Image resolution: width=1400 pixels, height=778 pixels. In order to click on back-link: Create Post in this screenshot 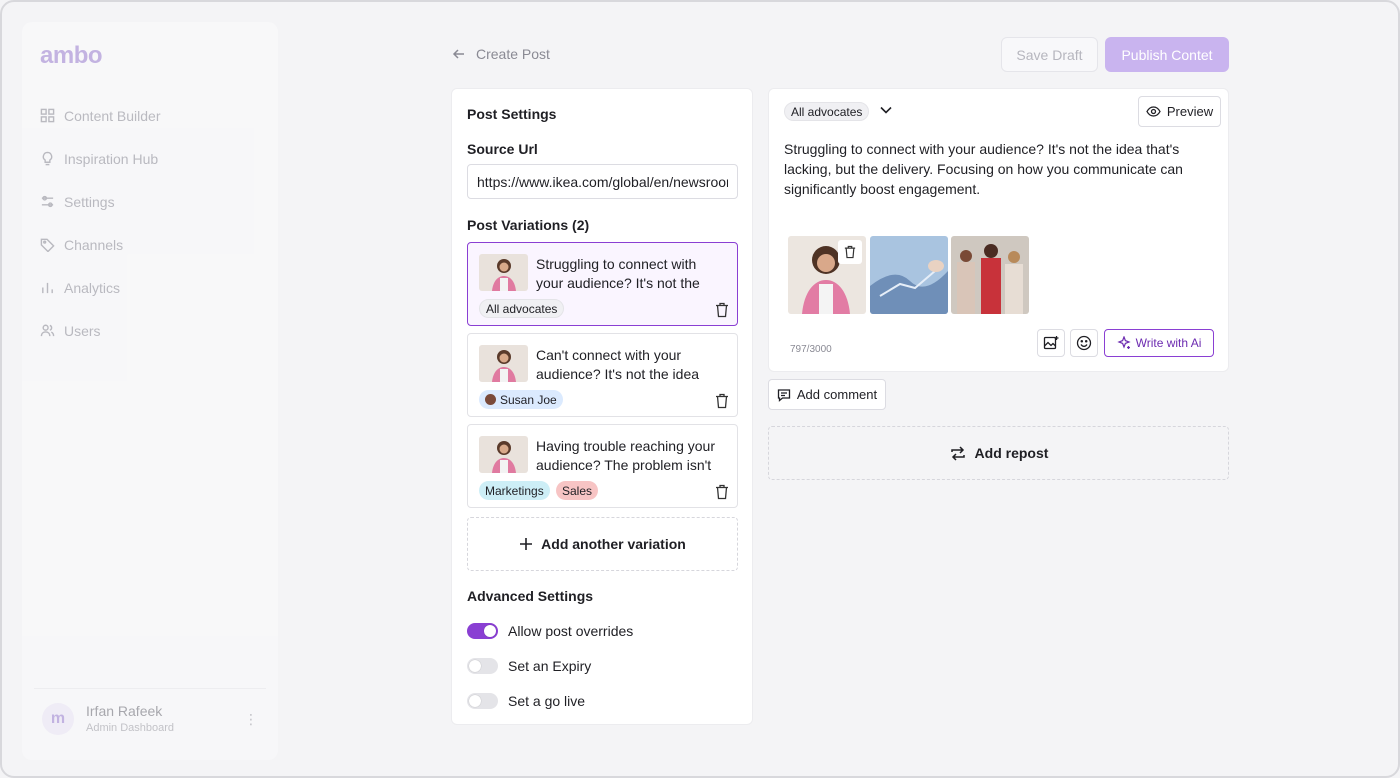, I will do `click(501, 54)`.